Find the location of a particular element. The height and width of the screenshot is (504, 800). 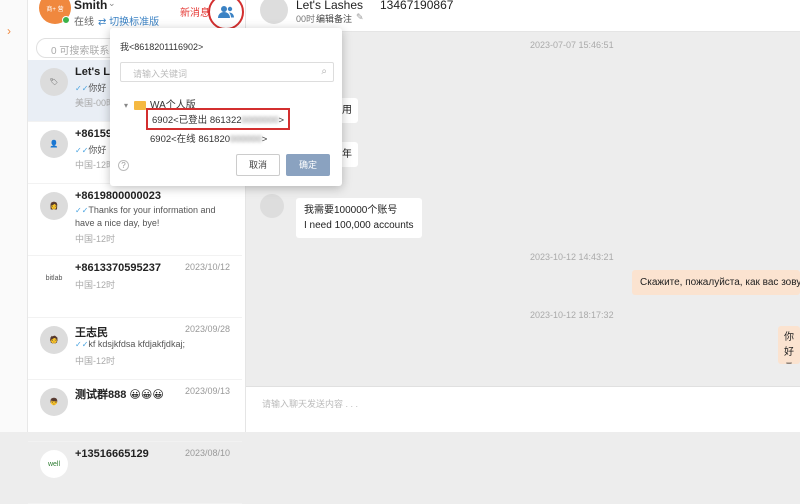

tree-item-label: 6902<在线 861820 is located at coordinates (190, 139).